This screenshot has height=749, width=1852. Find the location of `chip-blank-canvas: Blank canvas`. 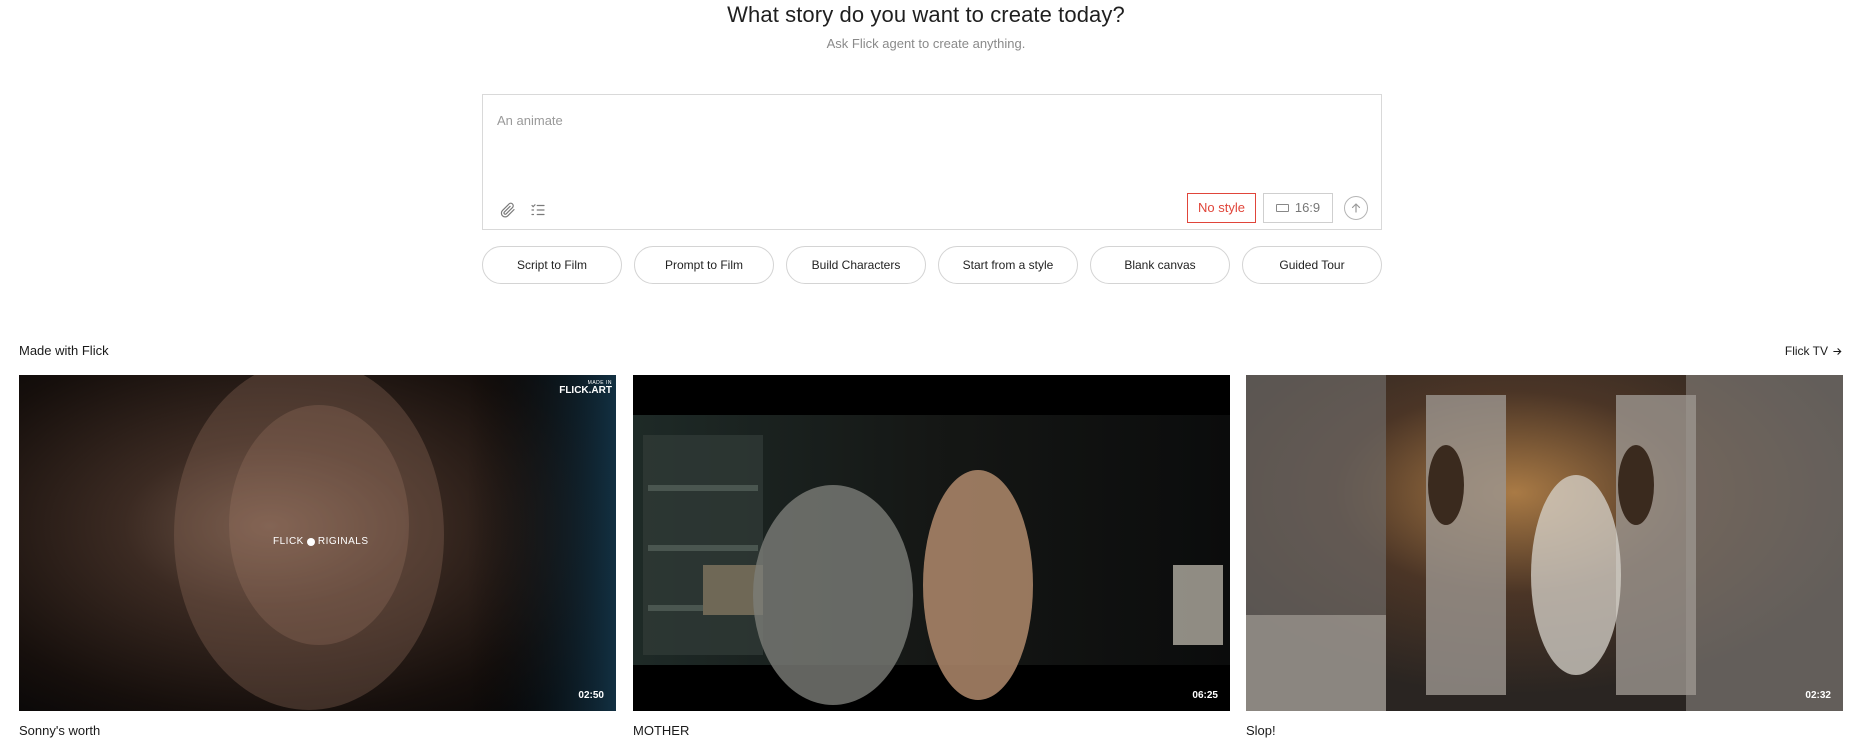

chip-blank-canvas: Blank canvas is located at coordinates (1160, 265).